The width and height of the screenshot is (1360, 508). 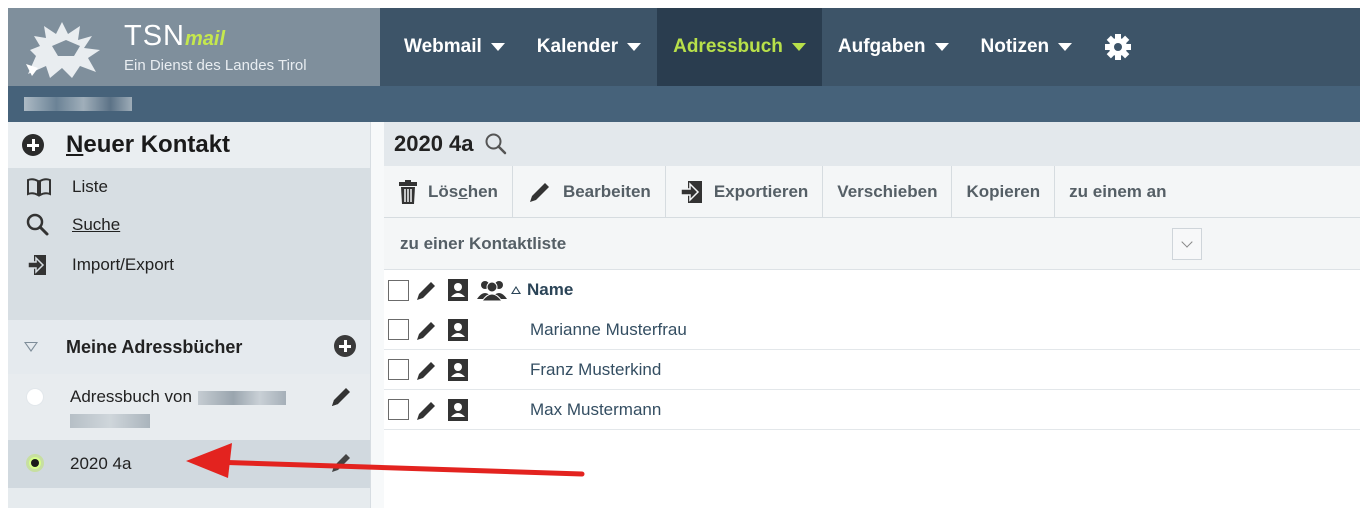 I want to click on sidebar-item-liste: Liste, so click(x=189, y=187).